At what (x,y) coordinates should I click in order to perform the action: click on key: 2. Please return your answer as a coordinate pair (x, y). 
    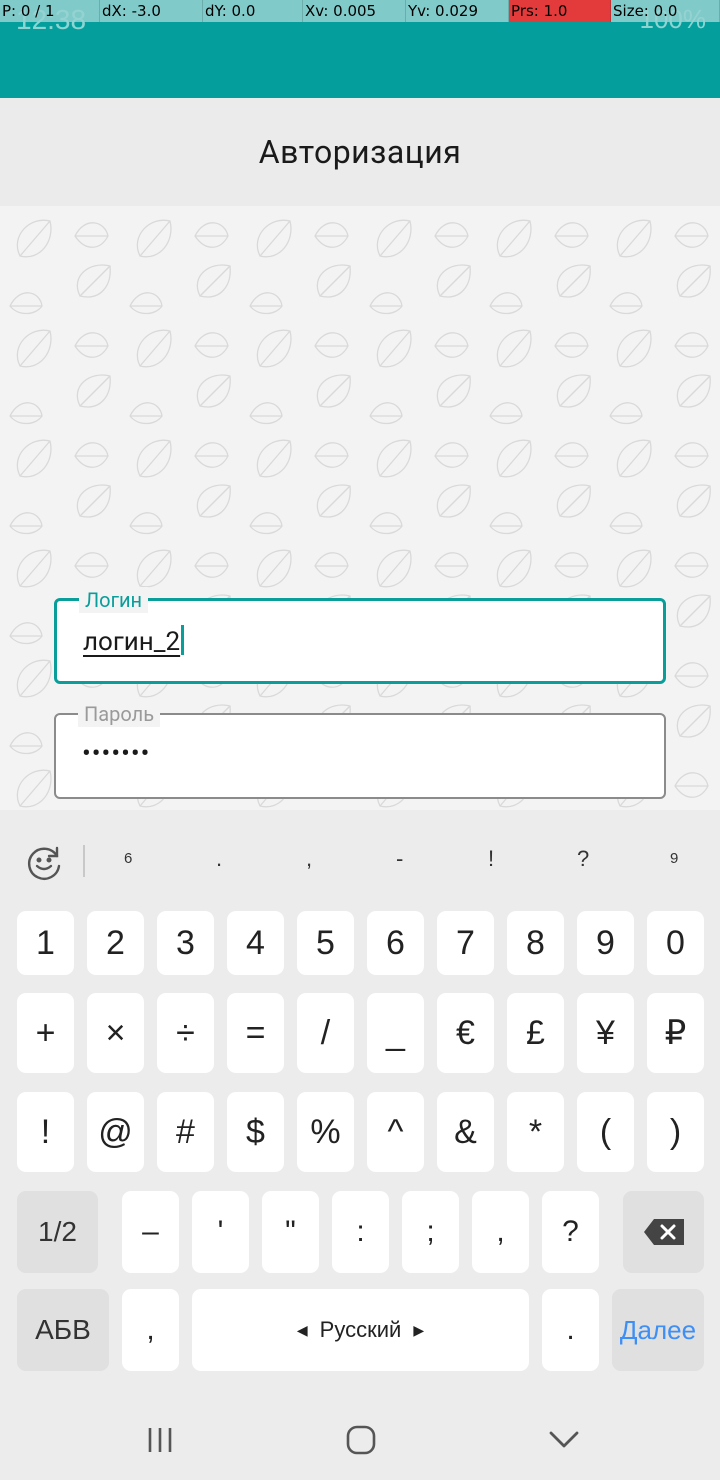
    Looking at the image, I should click on (115, 943).